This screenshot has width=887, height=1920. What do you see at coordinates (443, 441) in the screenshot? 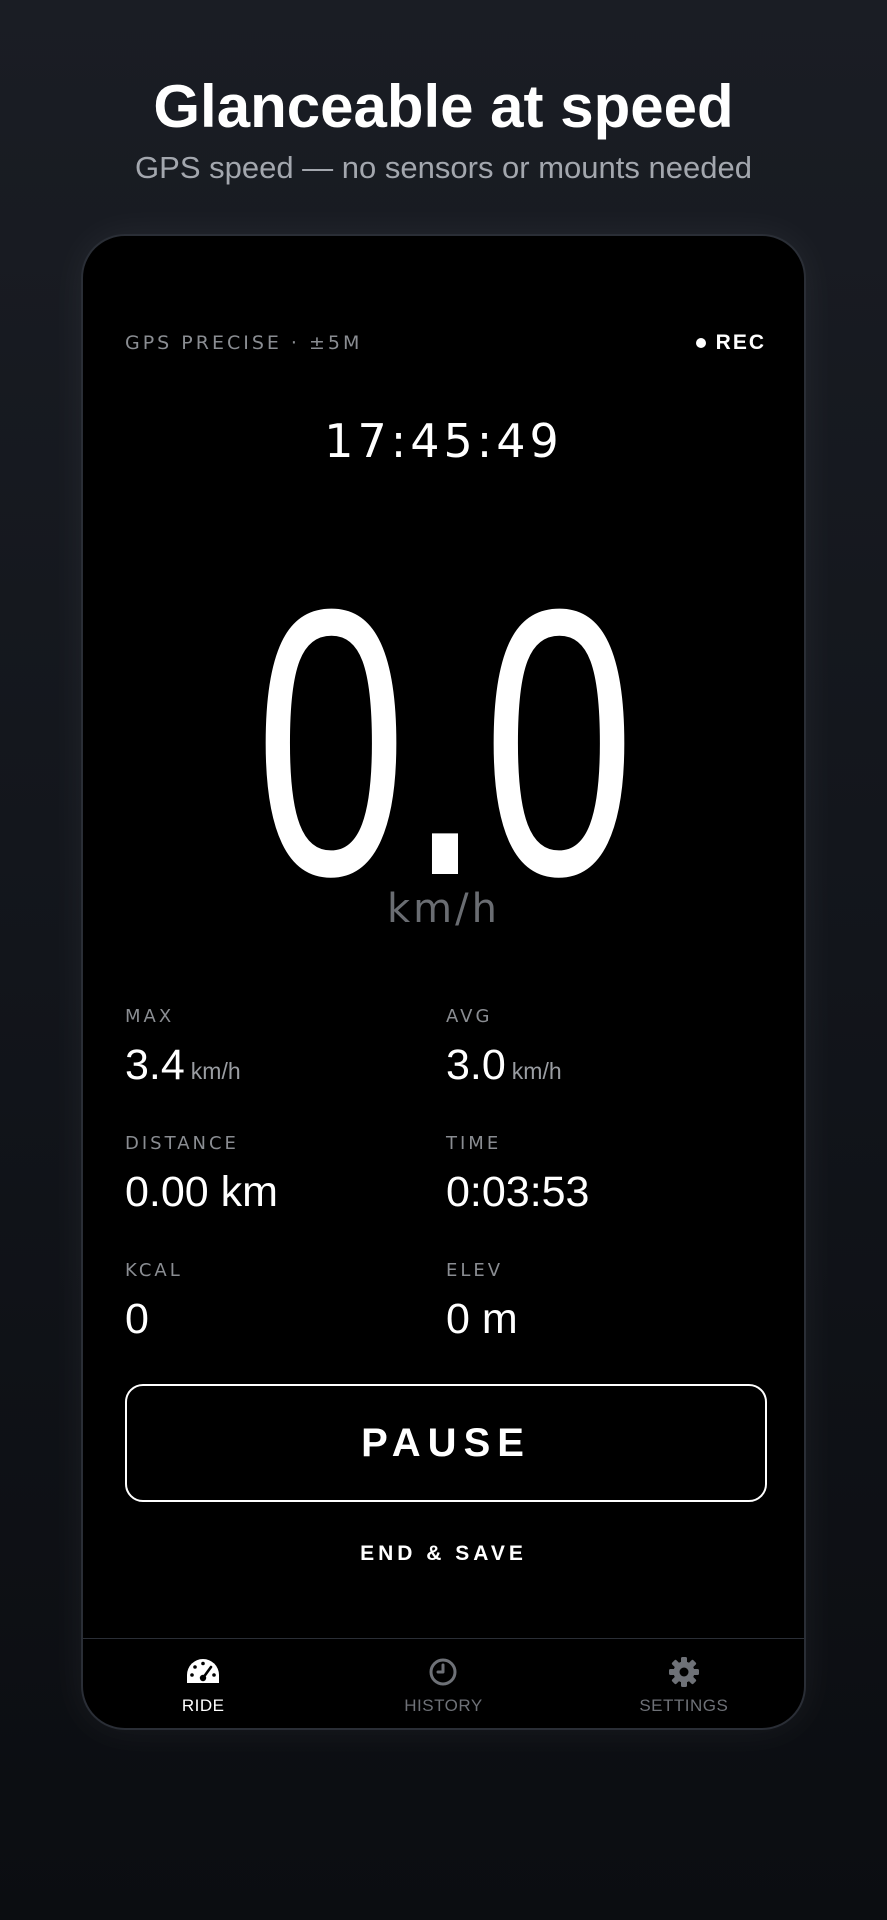
I see `current-time: 17:45:49` at bounding box center [443, 441].